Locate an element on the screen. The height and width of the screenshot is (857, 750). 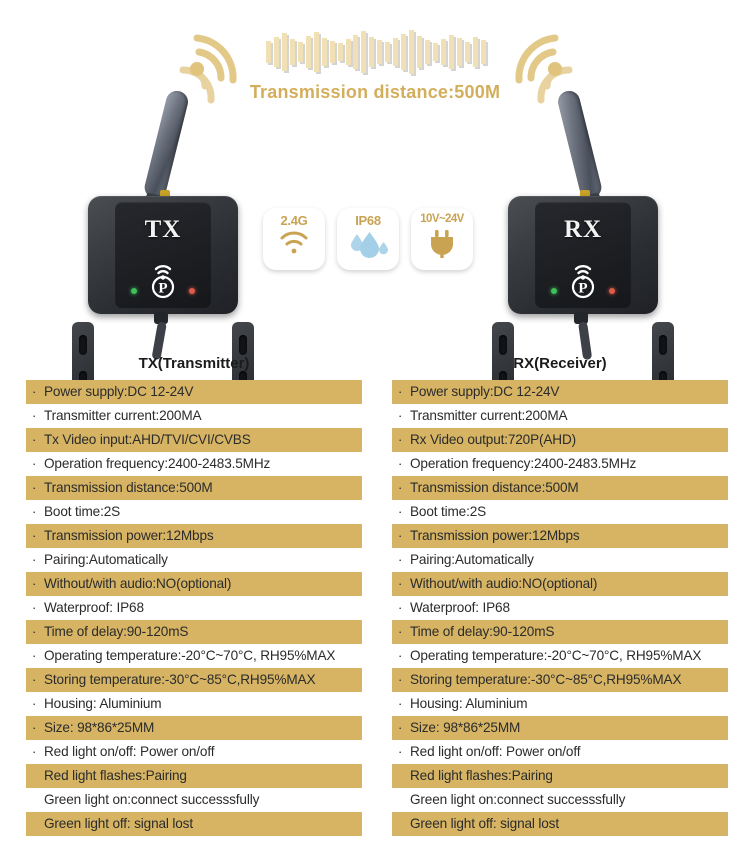
receiver-module: RX P is located at coordinates (583, 246).